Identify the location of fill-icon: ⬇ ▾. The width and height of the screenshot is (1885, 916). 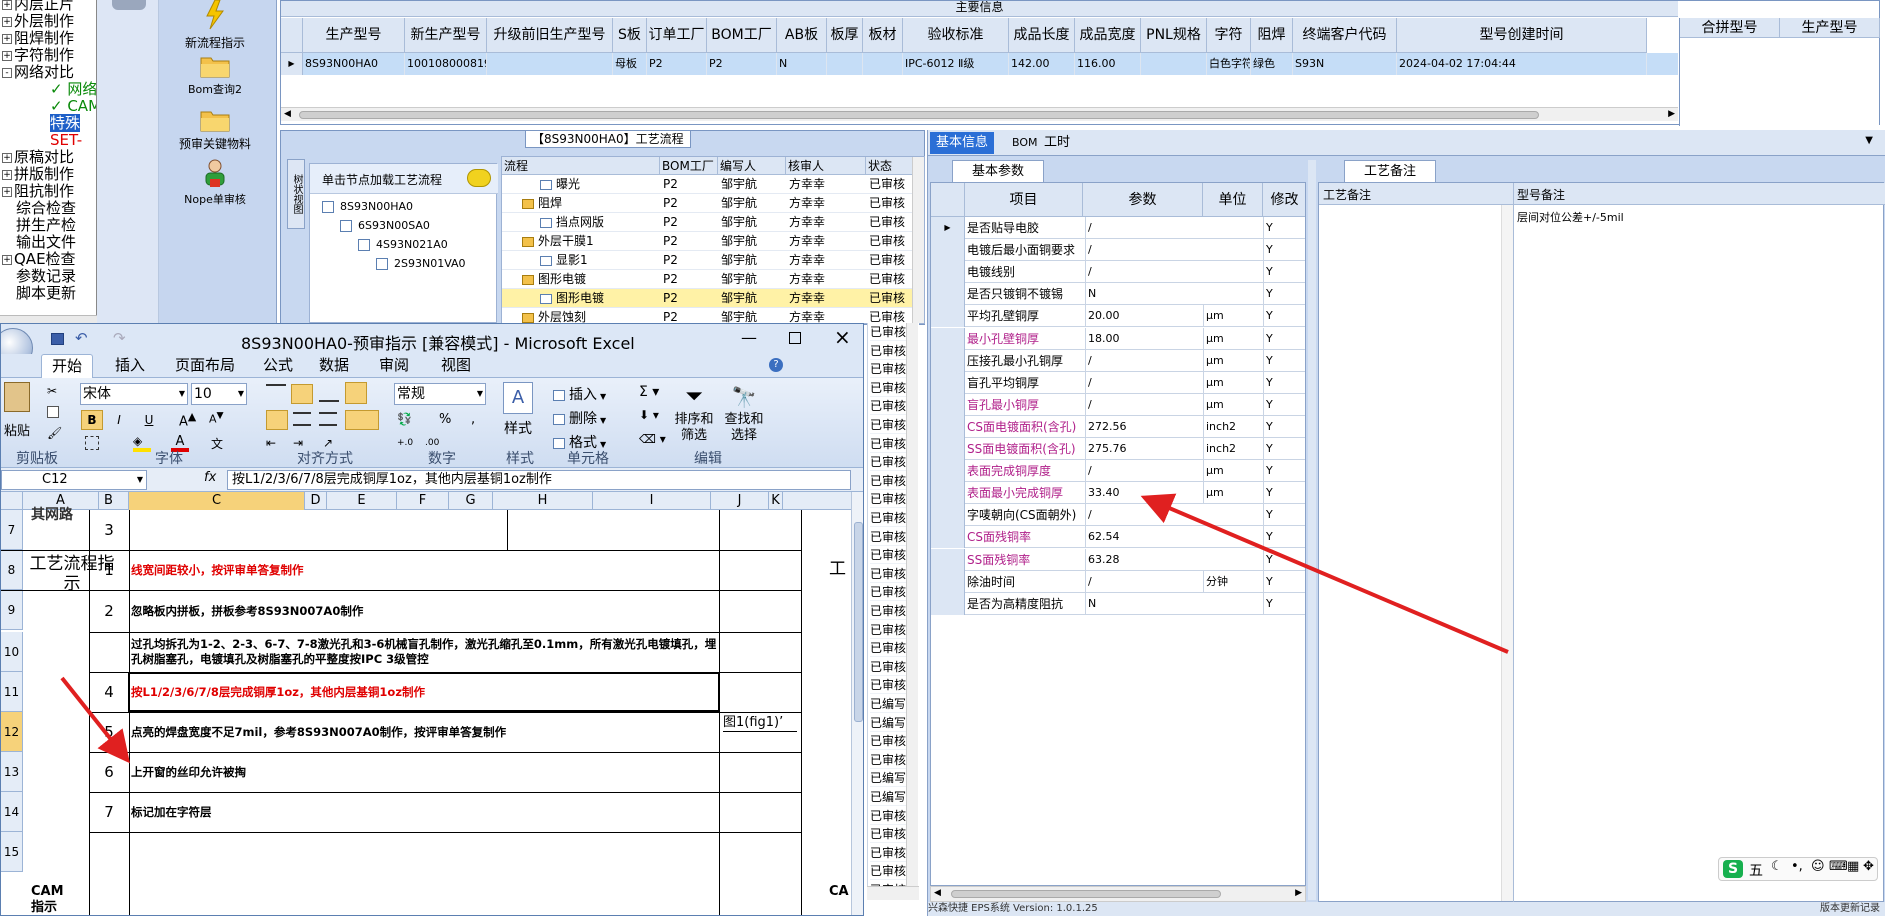
(649, 415).